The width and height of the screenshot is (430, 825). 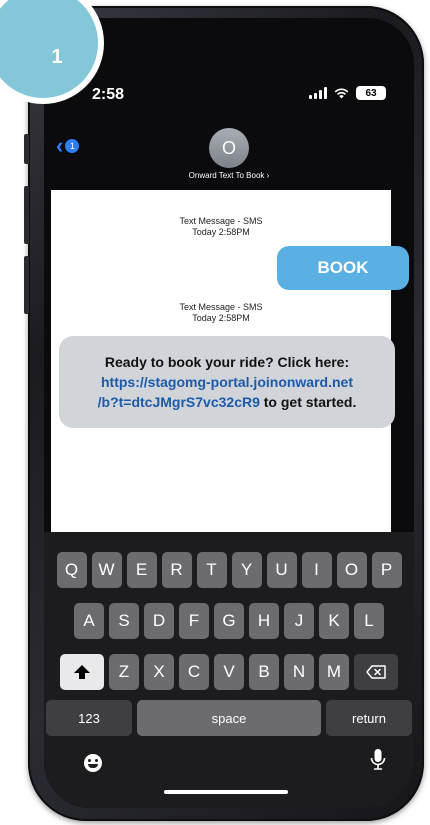 I want to click on key-v: V, so click(x=229, y=672).